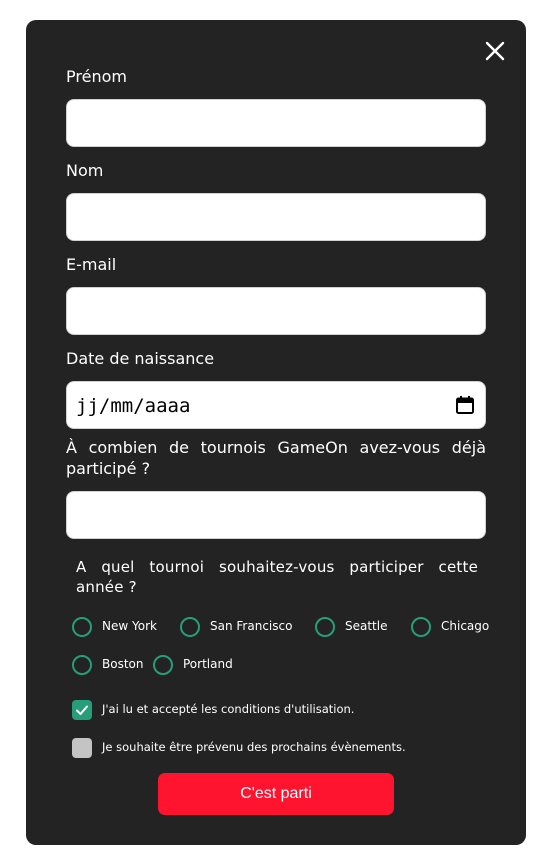 The image size is (556, 863). Describe the element at coordinates (133, 406) in the screenshot. I see `birthdate-placeholder: jj/mm/aaaa` at that location.